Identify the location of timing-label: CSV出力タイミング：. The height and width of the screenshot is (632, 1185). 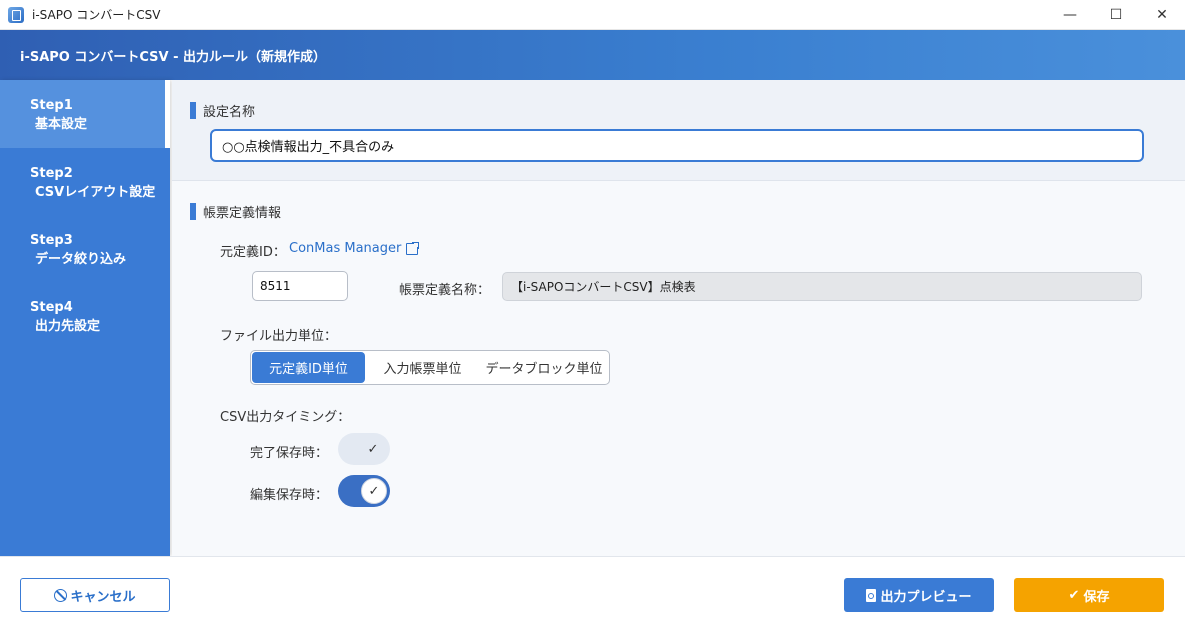
(285, 417).